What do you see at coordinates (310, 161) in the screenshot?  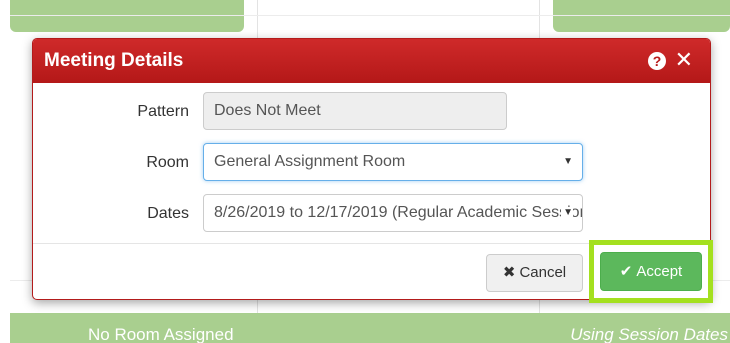 I see `room-selected-value: General Assignment Room` at bounding box center [310, 161].